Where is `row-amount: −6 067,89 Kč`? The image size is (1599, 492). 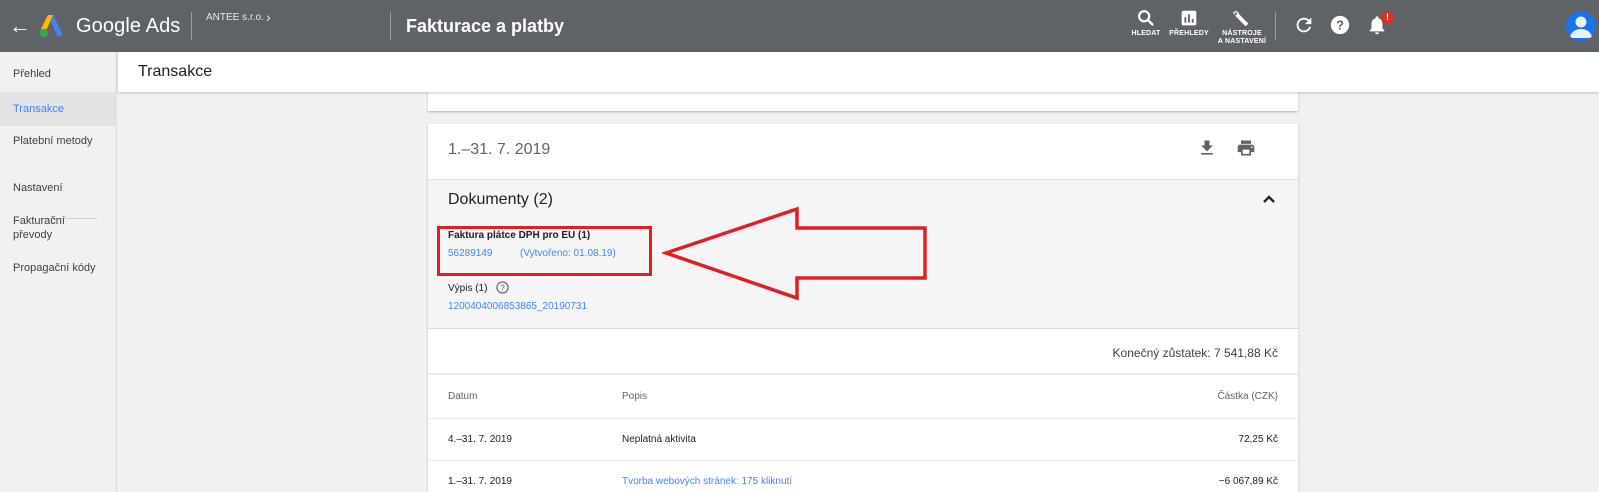 row-amount: −6 067,89 Kč is located at coordinates (1248, 481).